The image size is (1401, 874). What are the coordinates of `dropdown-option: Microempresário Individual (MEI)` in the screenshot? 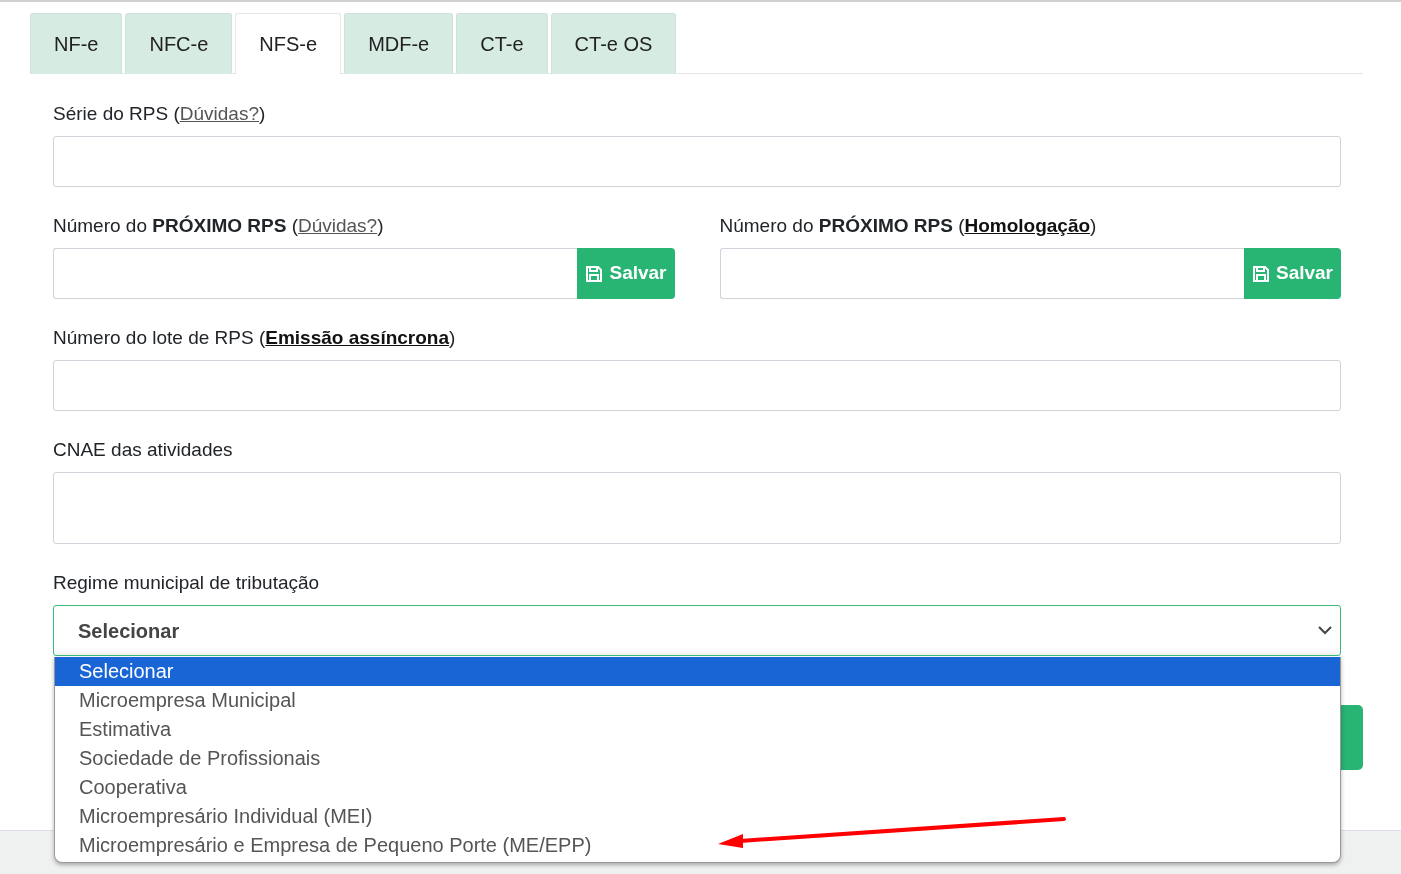 It's located at (697, 816).